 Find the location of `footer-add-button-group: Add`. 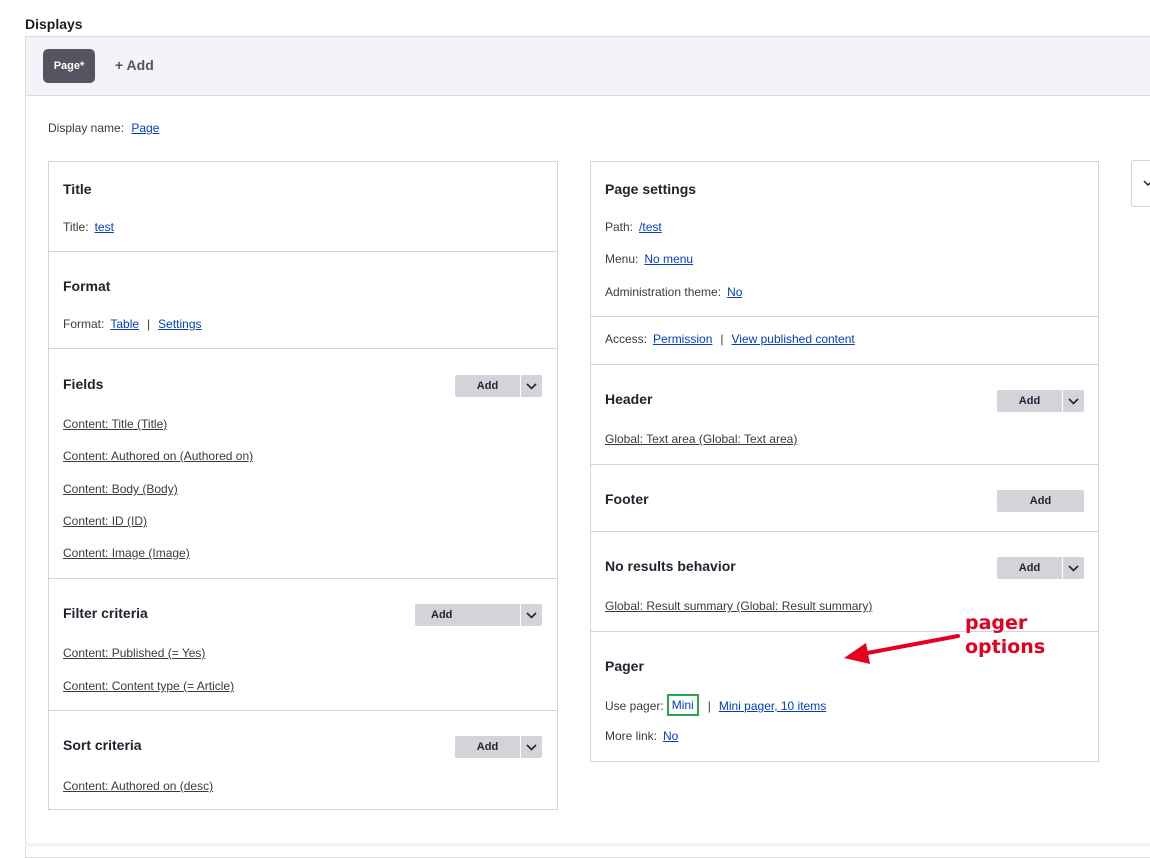

footer-add-button-group: Add is located at coordinates (1040, 501).